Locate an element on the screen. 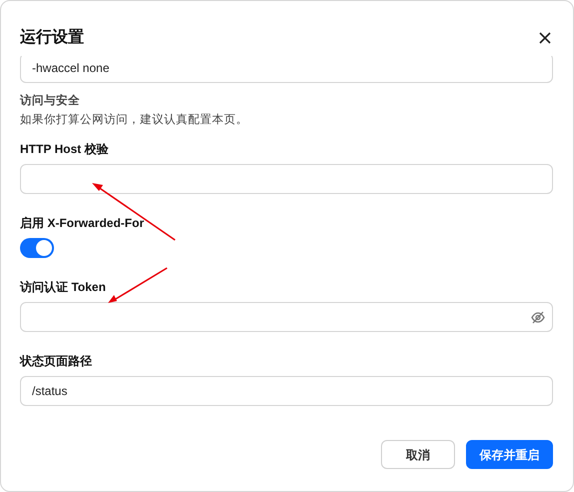 This screenshot has height=492, width=574. input-field: /status is located at coordinates (286, 391).